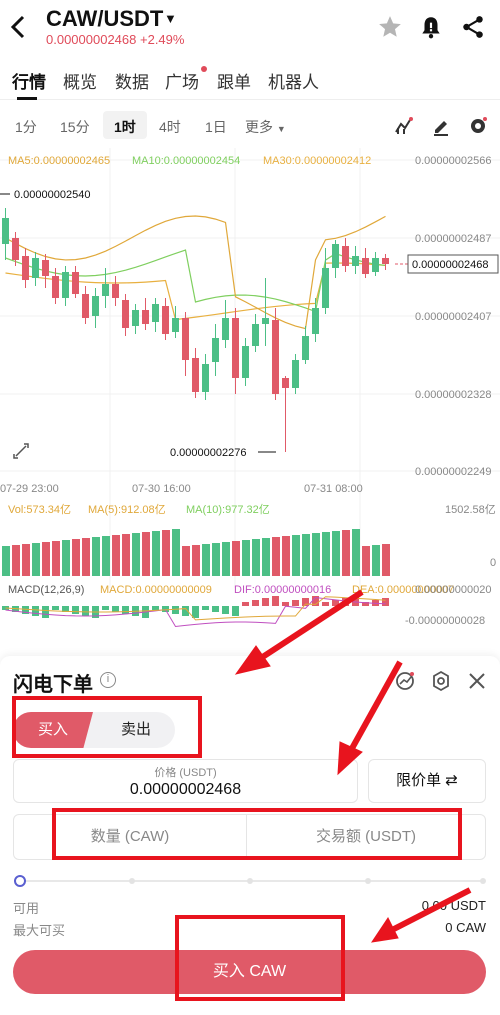  Describe the element at coordinates (75, 127) in the screenshot. I see `interval-15m: 15分` at that location.